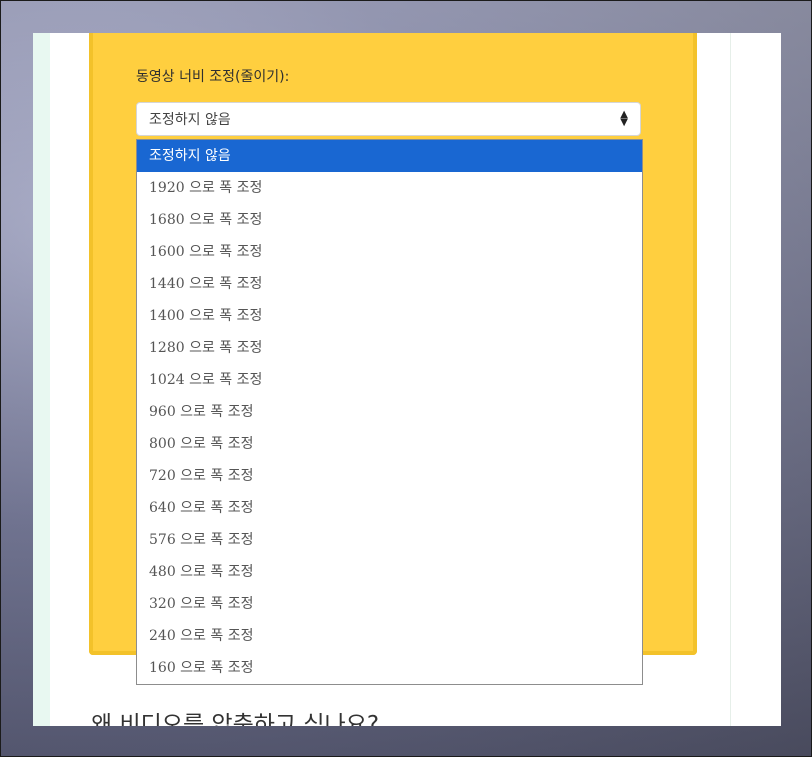  What do you see at coordinates (624, 118) in the screenshot?
I see `sort-arrows-icon: ▲ ▼` at bounding box center [624, 118].